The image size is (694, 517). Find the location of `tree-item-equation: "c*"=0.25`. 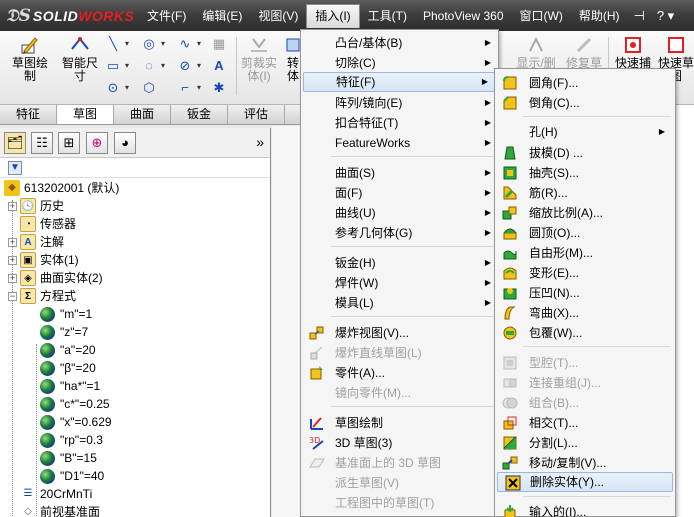

tree-item-equation: "c*"=0.25 is located at coordinates (75, 404).